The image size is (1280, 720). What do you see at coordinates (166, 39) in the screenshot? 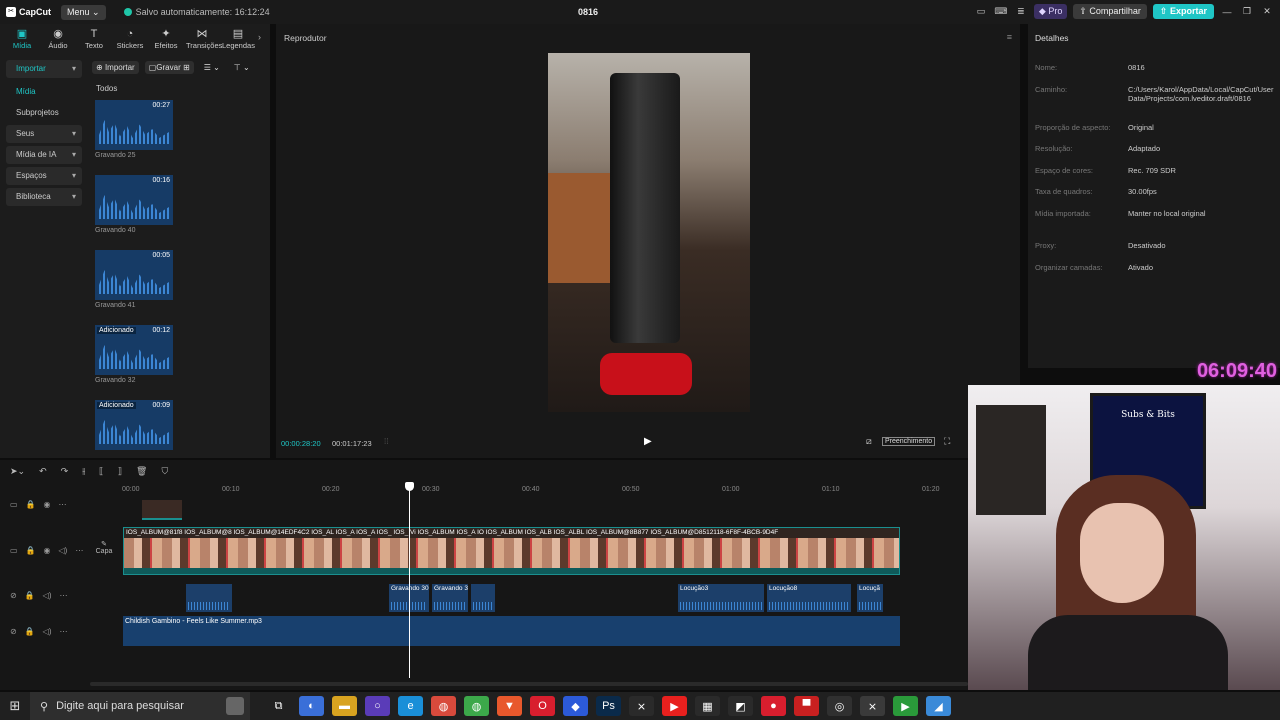
I see `tab-effects: ✦ Efeitos` at bounding box center [166, 39].